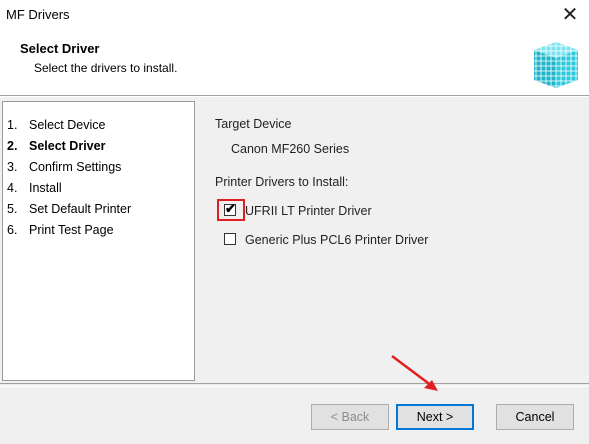  Describe the element at coordinates (230, 239) in the screenshot. I see `generic-pcl6-driver-checkbox` at that location.